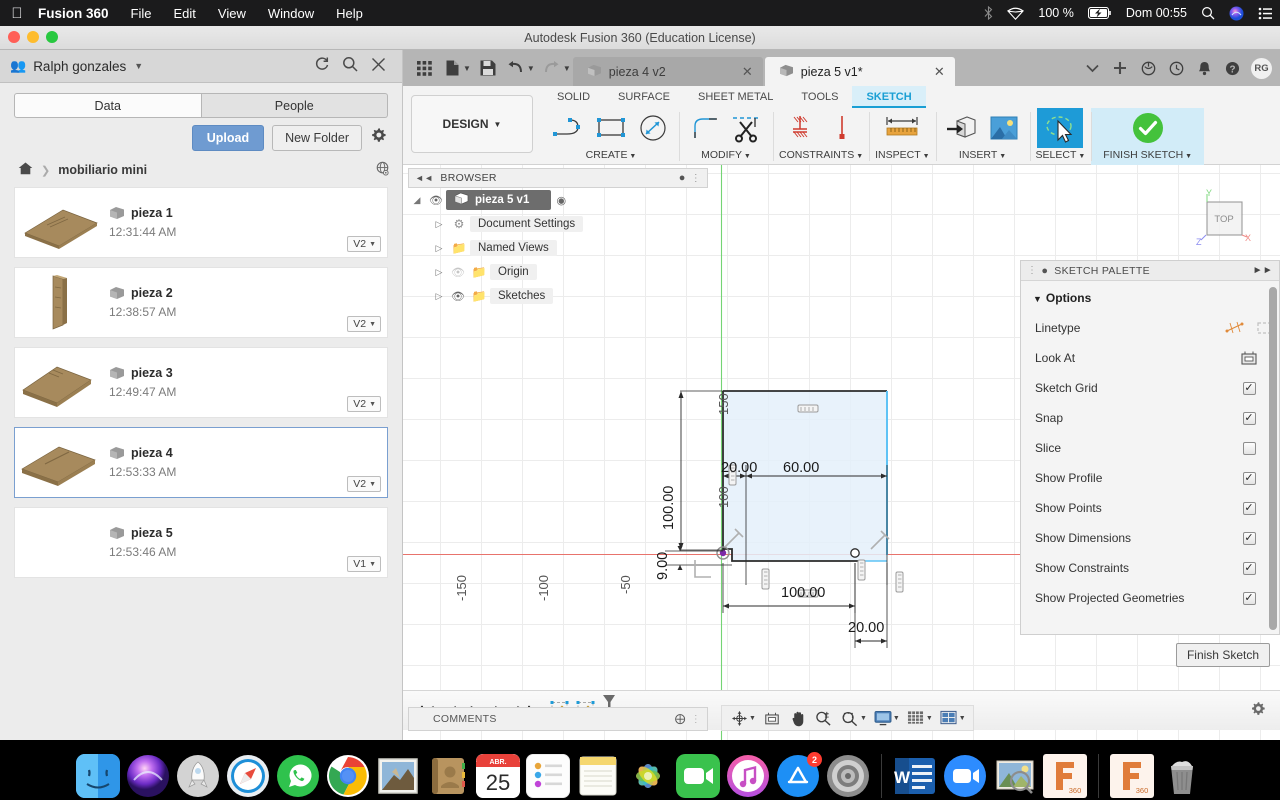  Describe the element at coordinates (1232, 68) in the screenshot. I see `help-icon: ?` at that location.